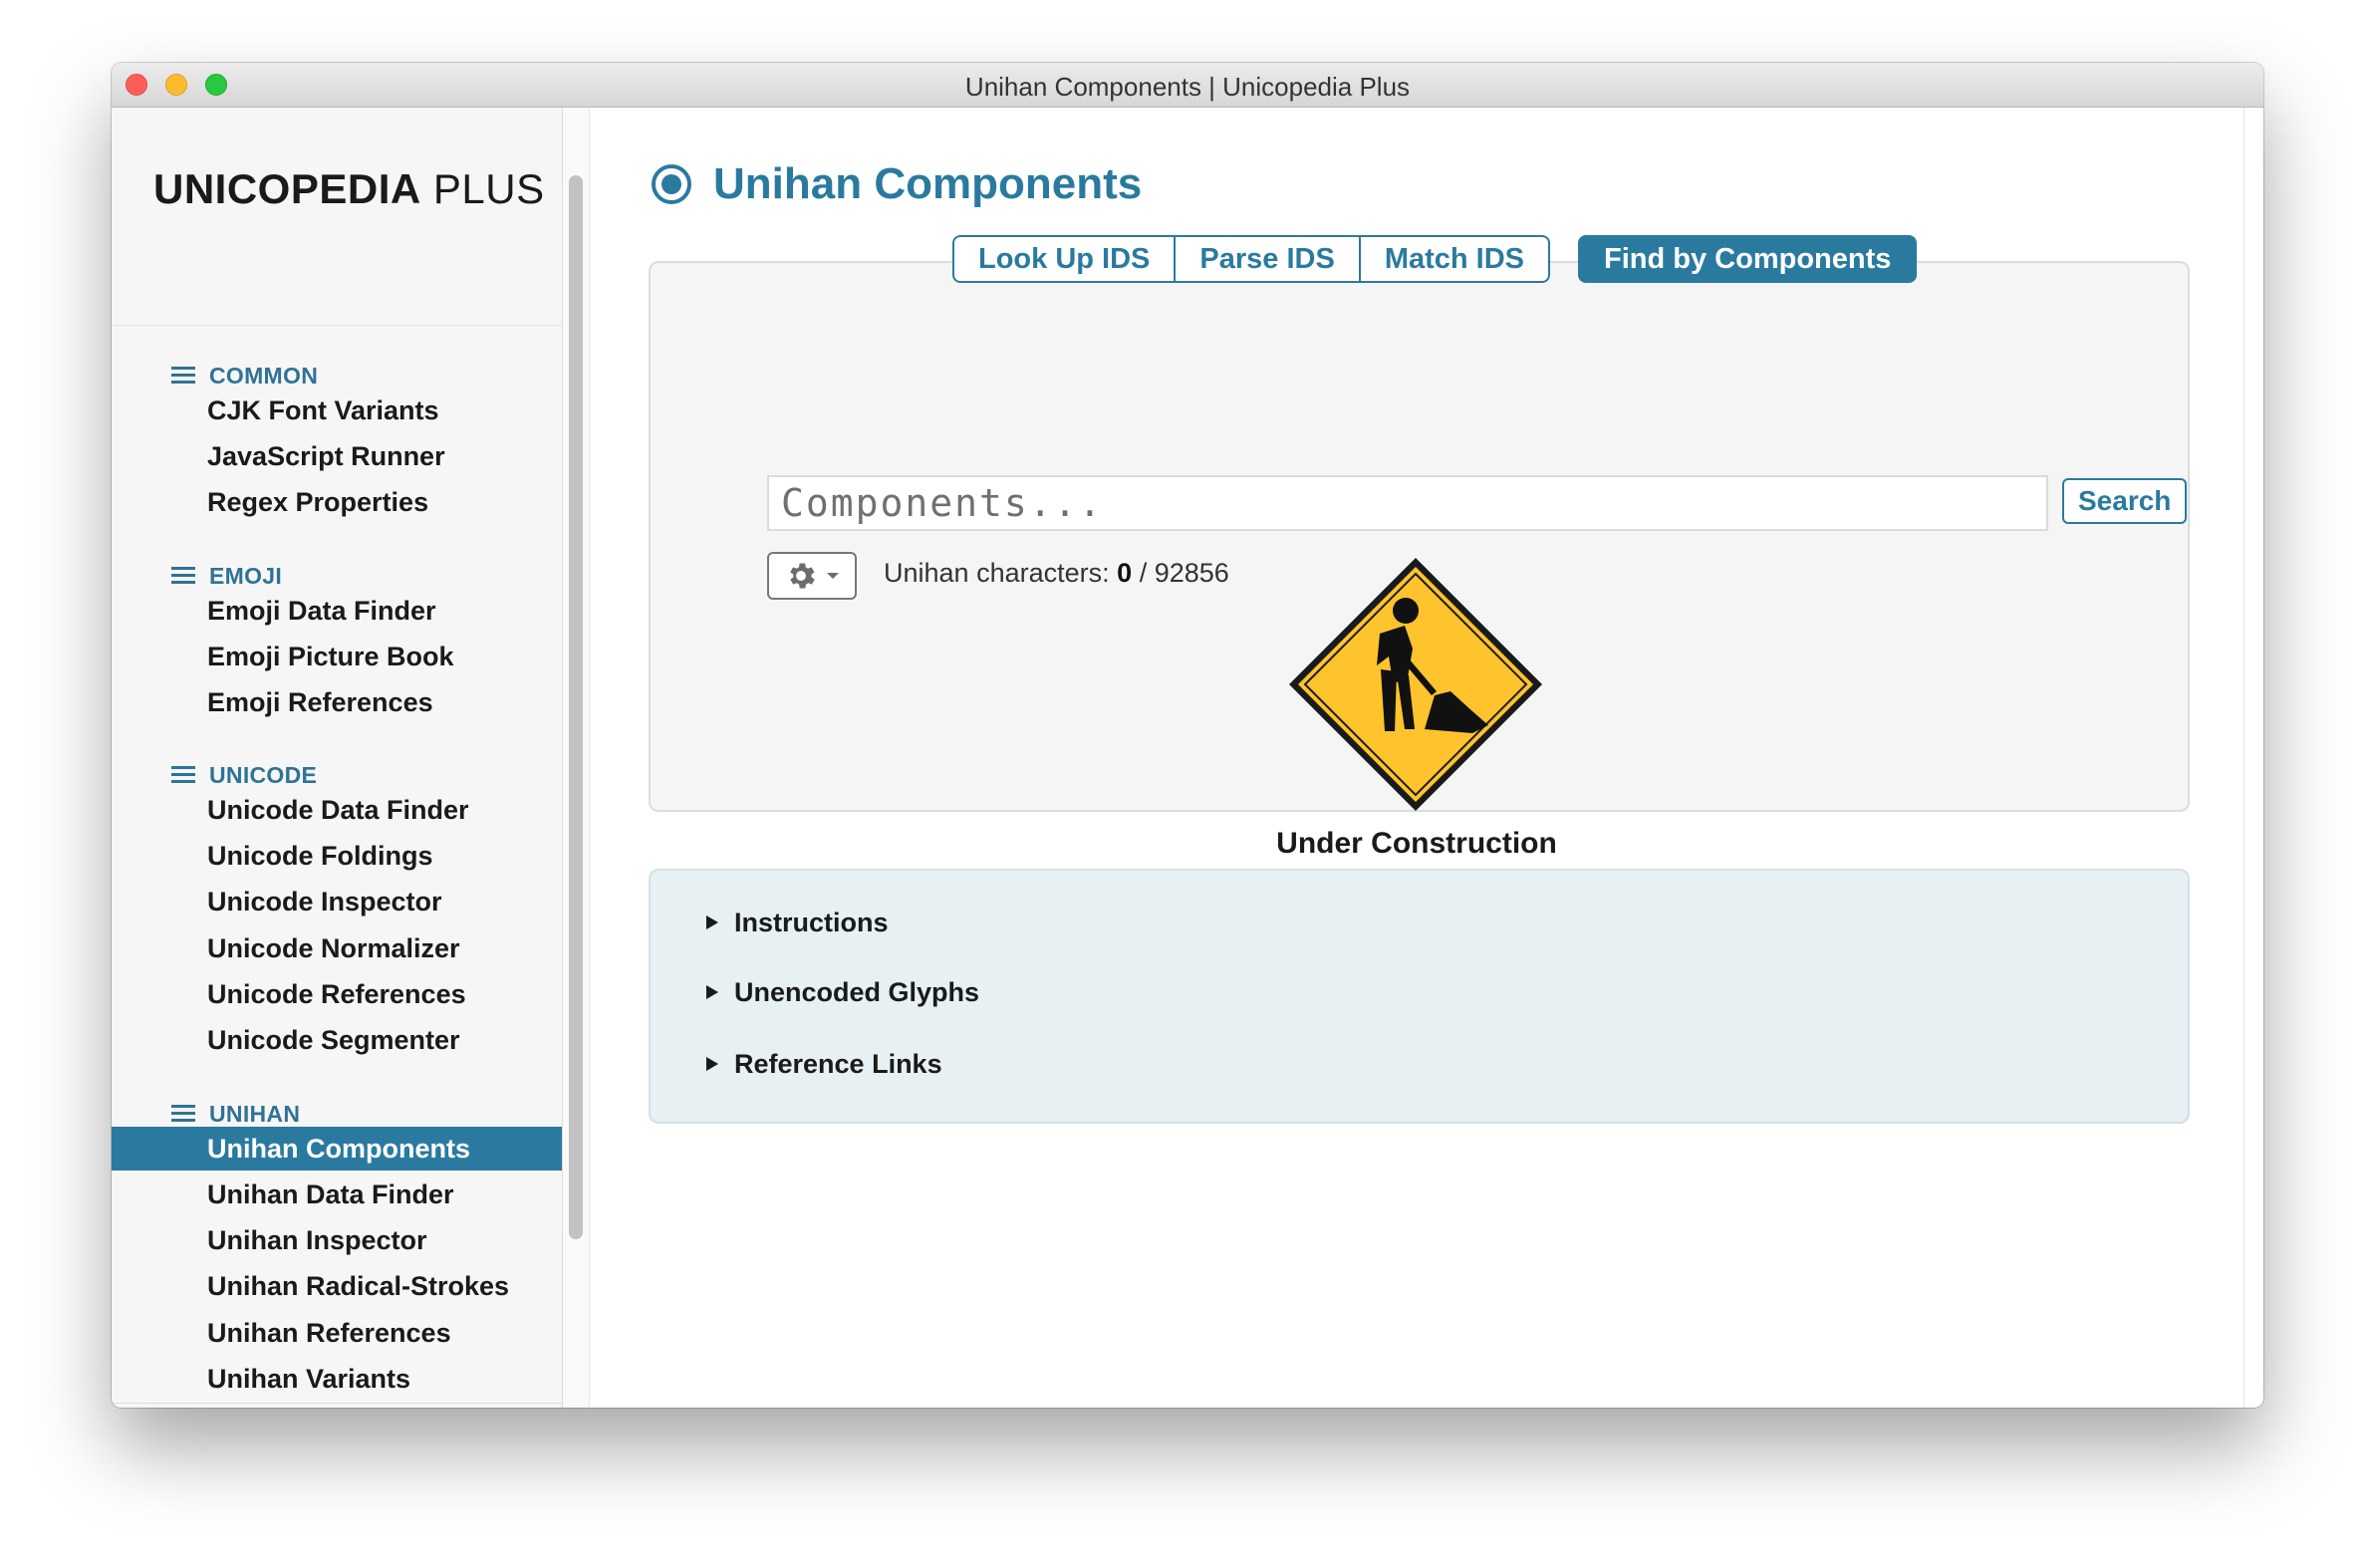 This screenshot has height=1568, width=2375. Describe the element at coordinates (1191, 573) in the screenshot. I see `count-total: 92856` at that location.